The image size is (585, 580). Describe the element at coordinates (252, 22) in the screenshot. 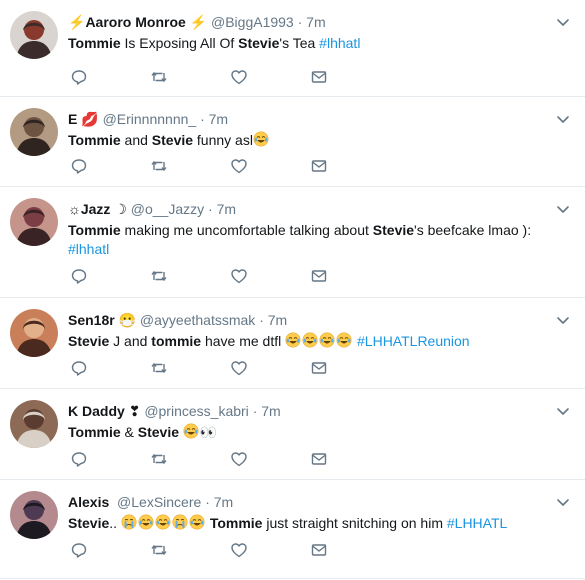

I see `user-handle: @BiggA1993` at that location.